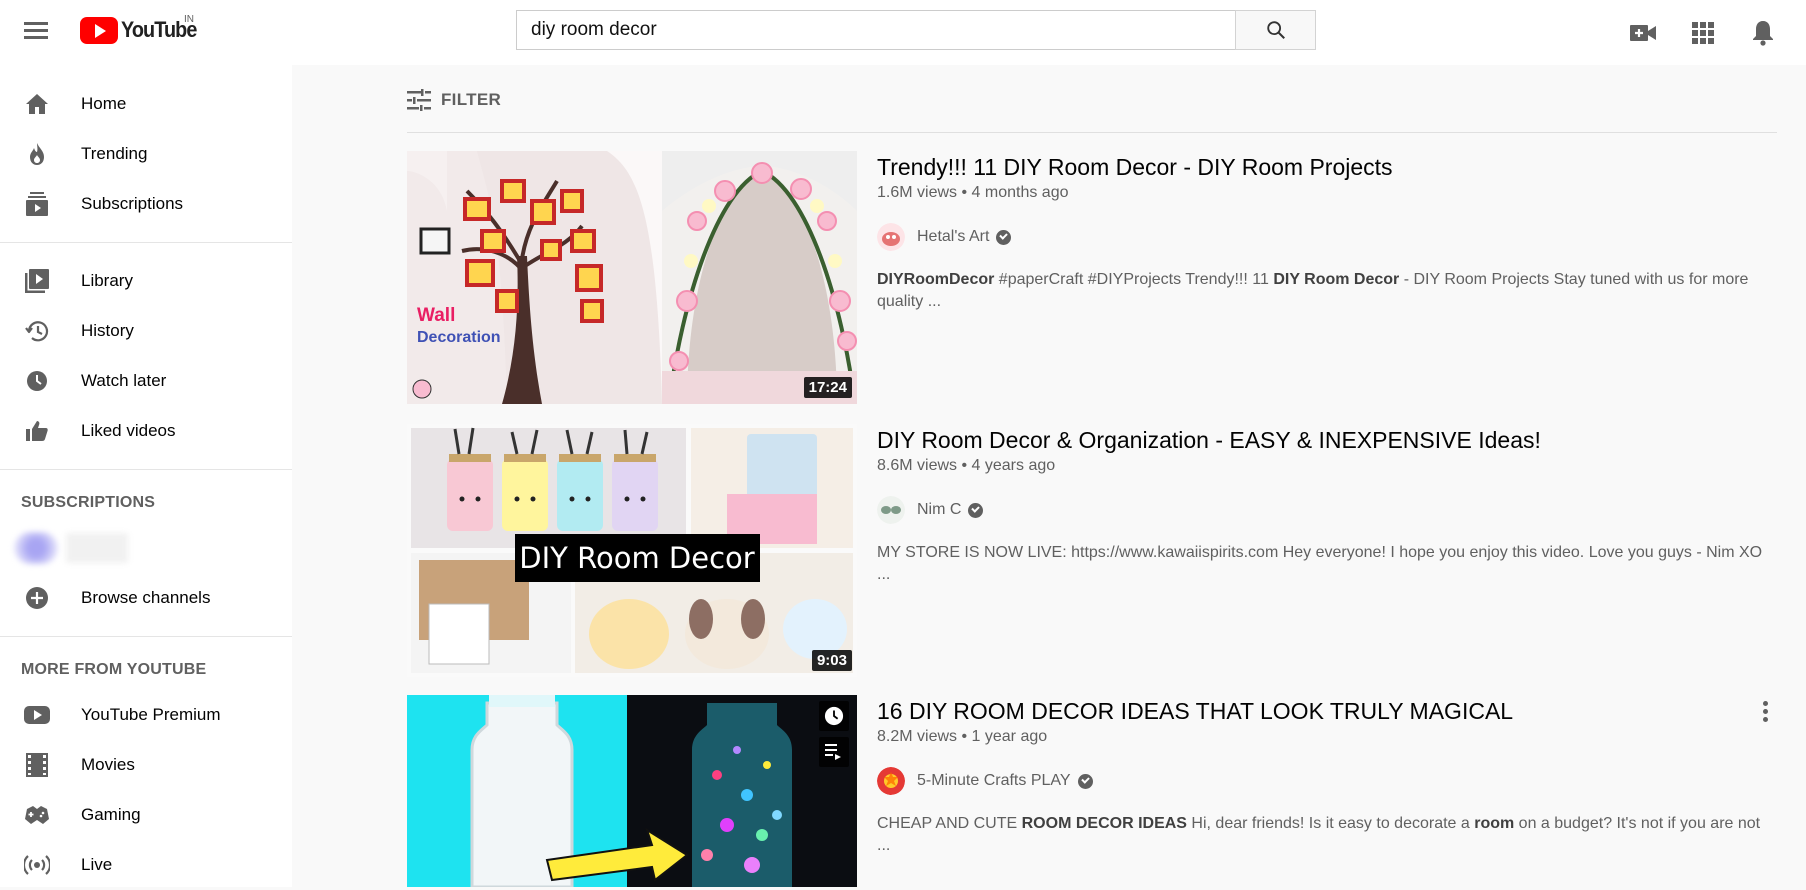  Describe the element at coordinates (146, 242) in the screenshot. I see `sidebar-divider` at that location.